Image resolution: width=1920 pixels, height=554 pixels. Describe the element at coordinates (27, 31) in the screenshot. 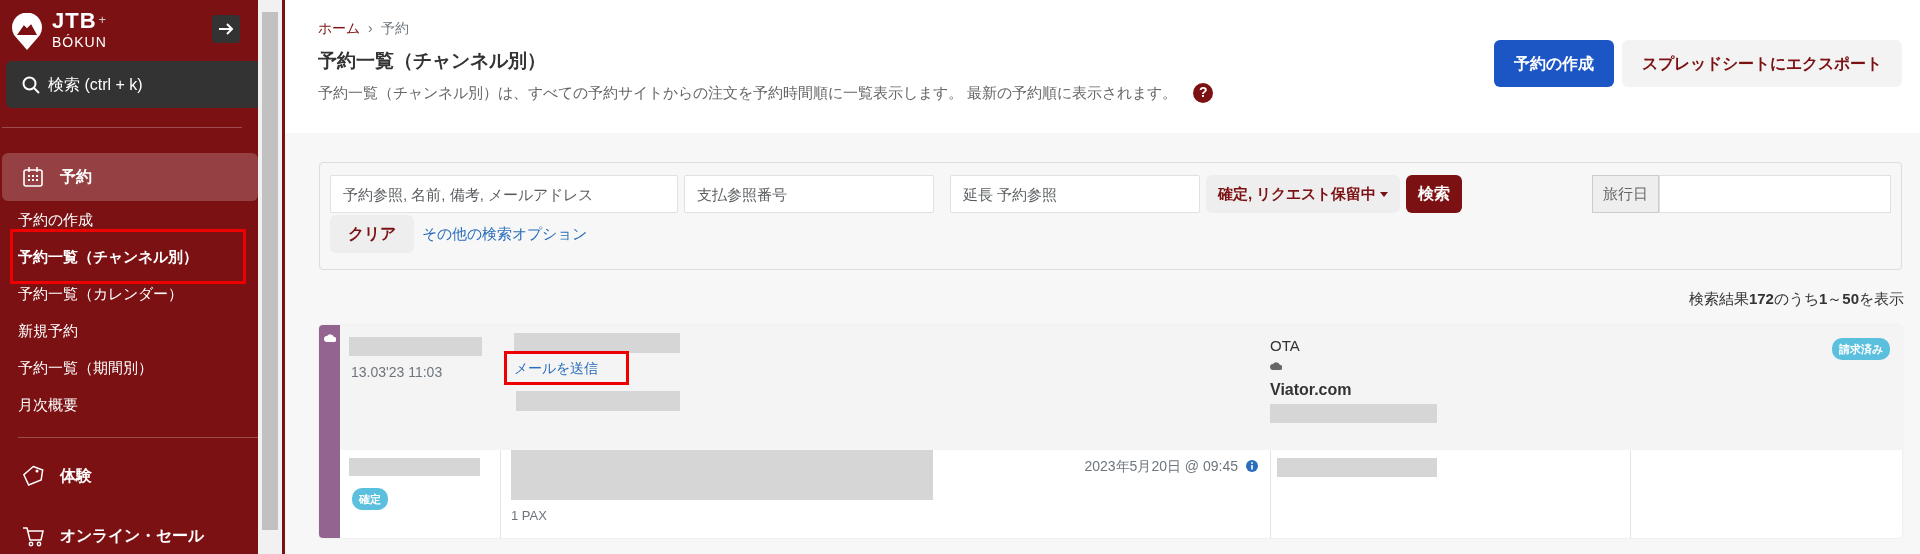

I see `mountain-logo-icon` at that location.